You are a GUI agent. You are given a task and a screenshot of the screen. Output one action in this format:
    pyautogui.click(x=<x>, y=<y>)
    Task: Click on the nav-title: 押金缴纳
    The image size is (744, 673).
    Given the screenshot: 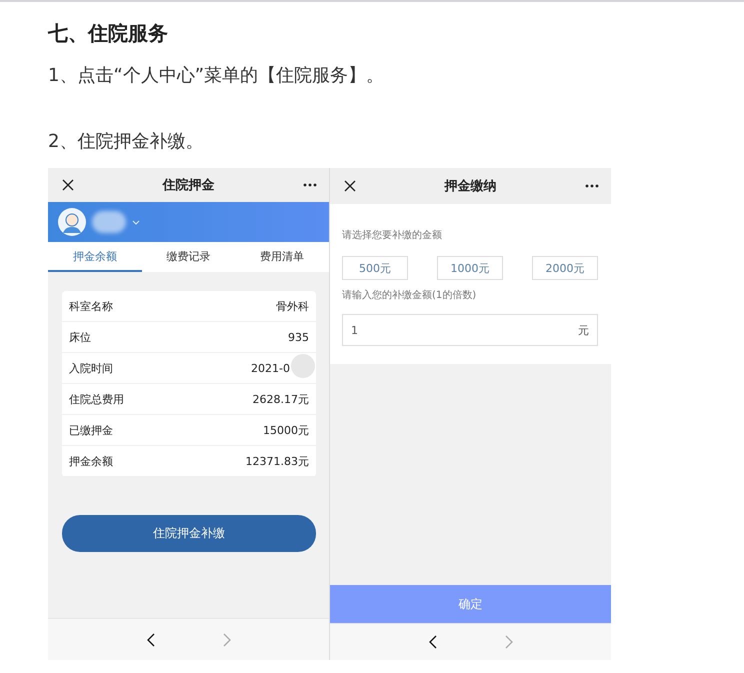 What is the action you would take?
    pyautogui.click(x=470, y=186)
    